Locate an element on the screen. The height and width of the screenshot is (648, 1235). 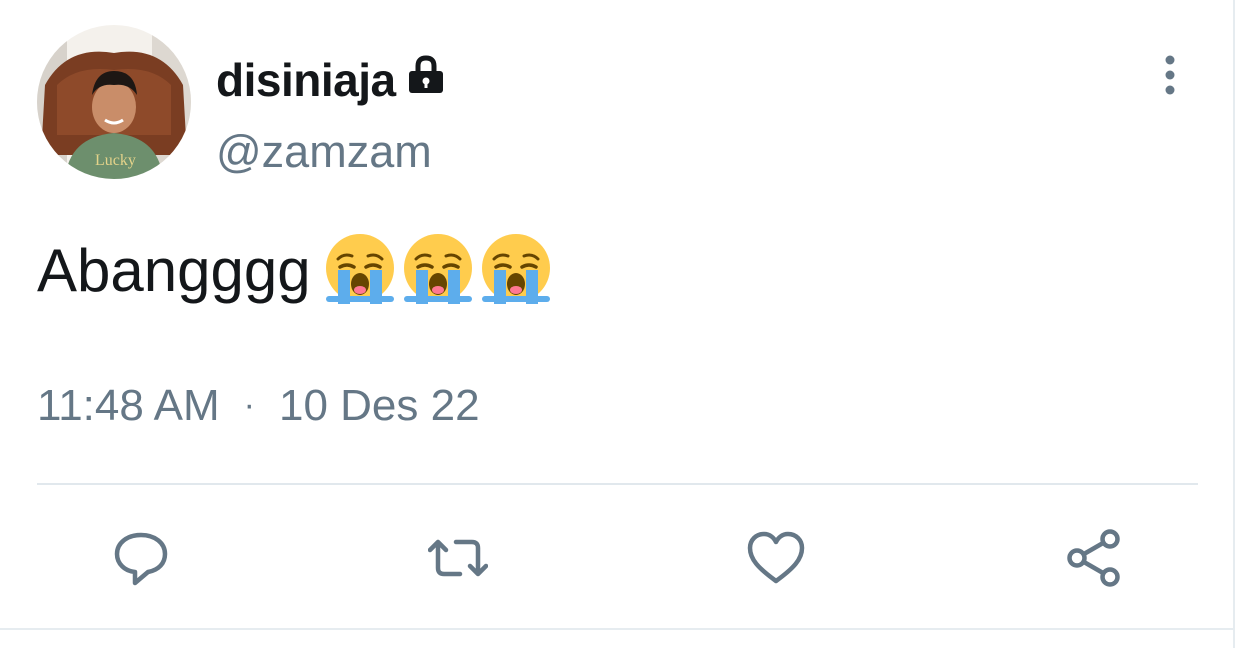
tweet-time: 11:48 AM is located at coordinates (128, 405).